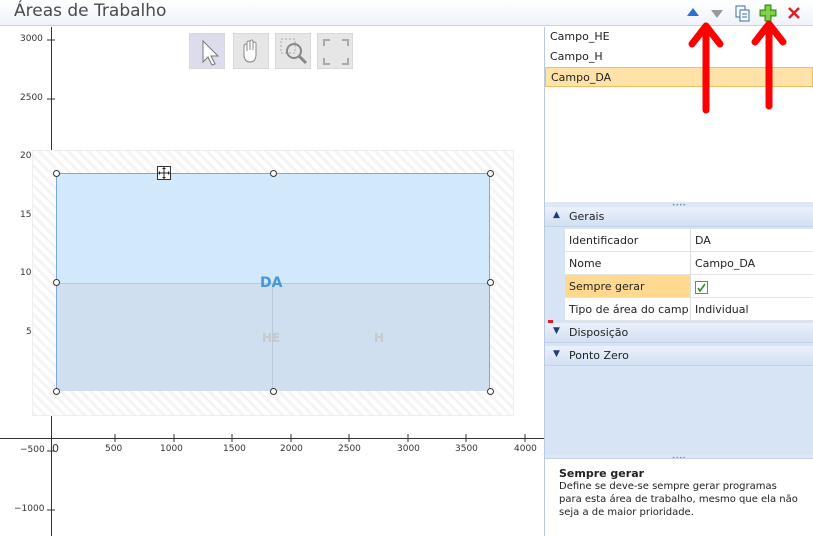 The image size is (813, 536). I want to click on property-value, so click(751, 286).